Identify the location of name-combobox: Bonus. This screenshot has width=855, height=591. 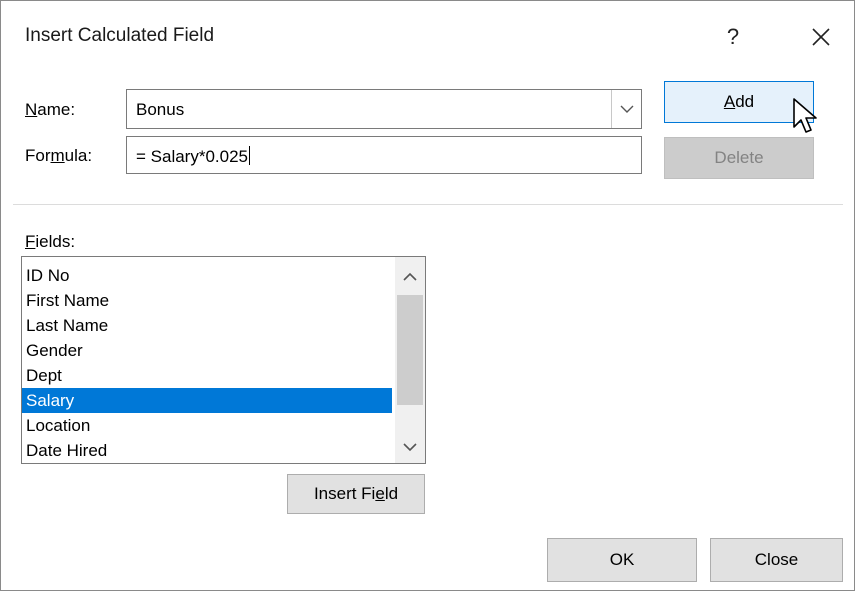
(384, 109).